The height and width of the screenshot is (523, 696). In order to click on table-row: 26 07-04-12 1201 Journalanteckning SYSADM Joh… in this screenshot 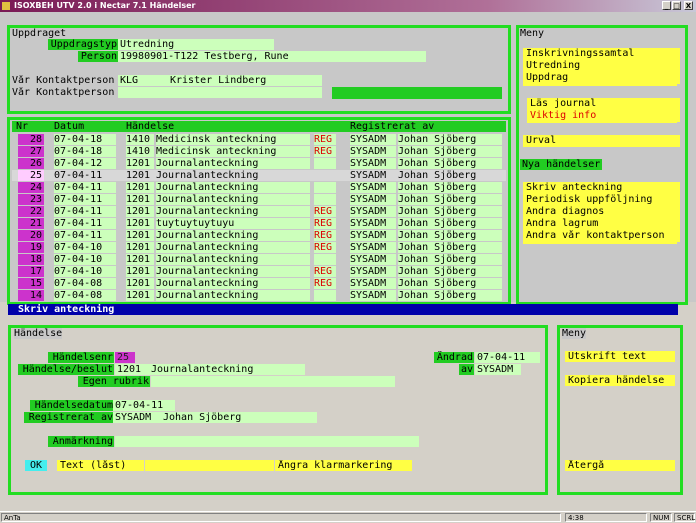, I will do `click(259, 163)`.